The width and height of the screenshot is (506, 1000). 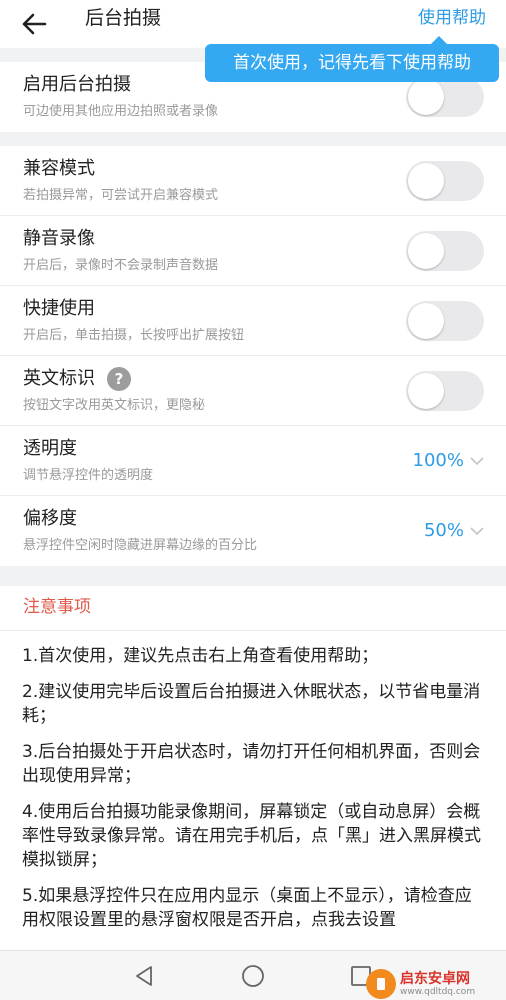 I want to click on offset-selector: 50%, so click(x=454, y=531).